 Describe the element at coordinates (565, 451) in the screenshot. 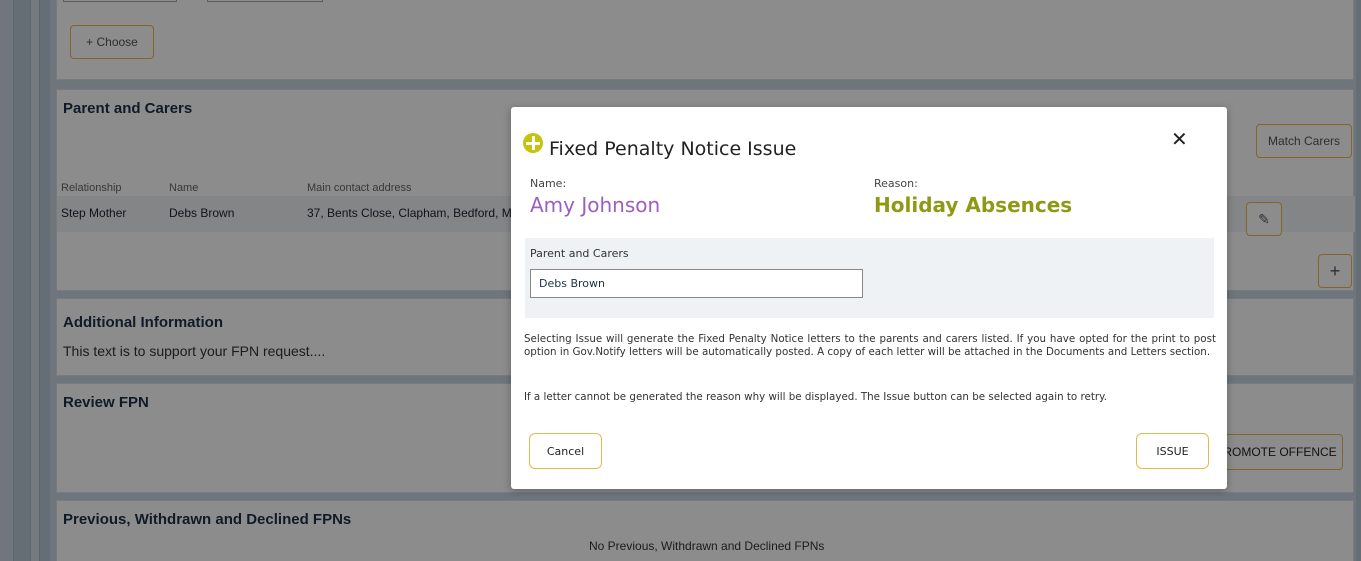

I see `cancel-button: Cancel` at that location.